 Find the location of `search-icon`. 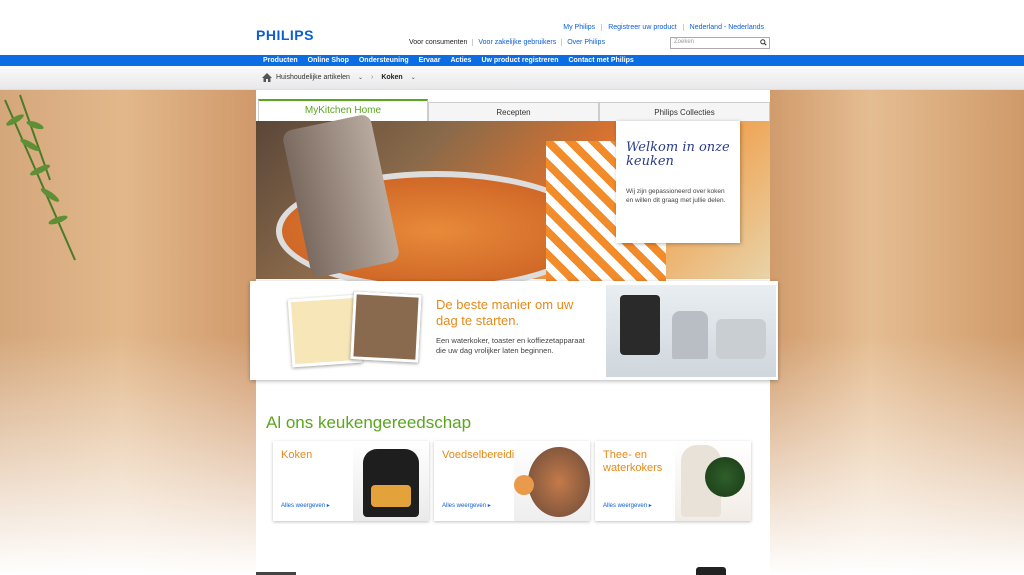

search-icon is located at coordinates (763, 42).